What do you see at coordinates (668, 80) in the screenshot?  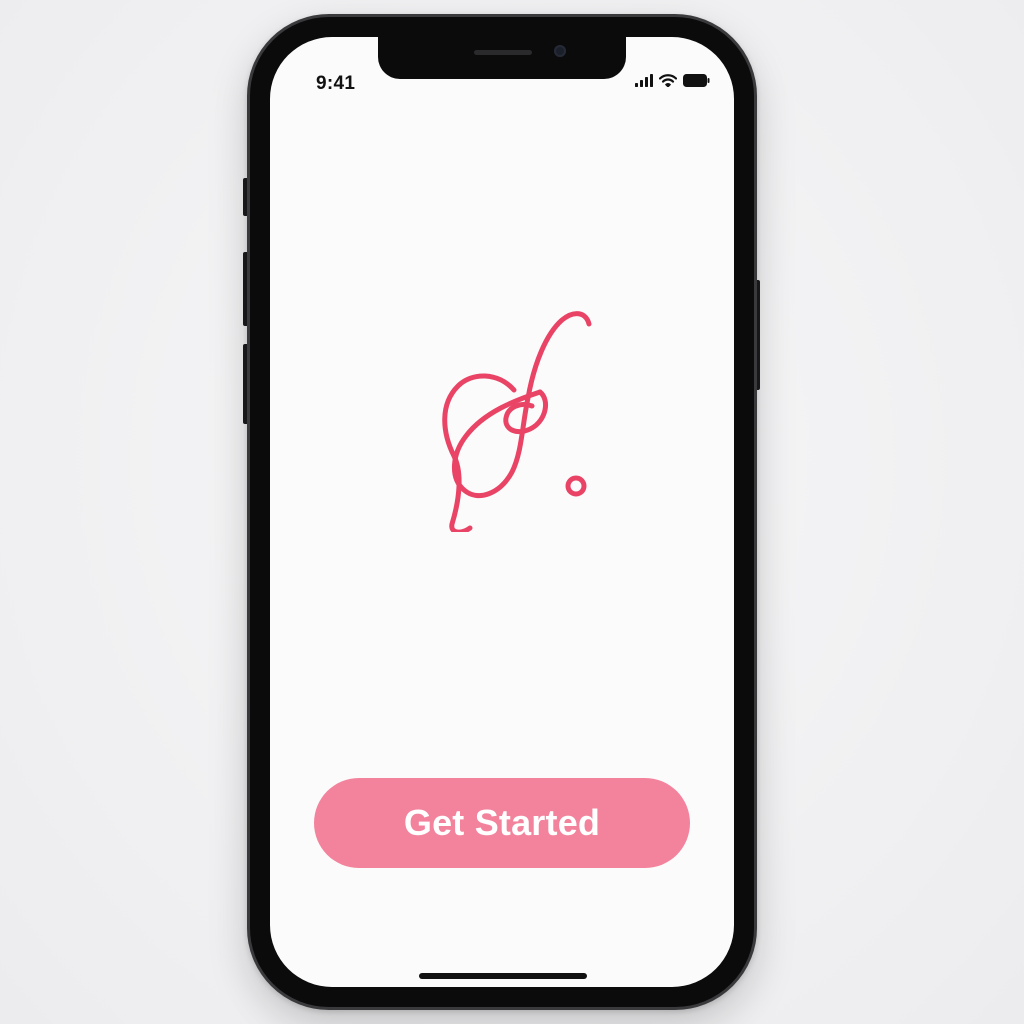 I see `wifi-icon` at bounding box center [668, 80].